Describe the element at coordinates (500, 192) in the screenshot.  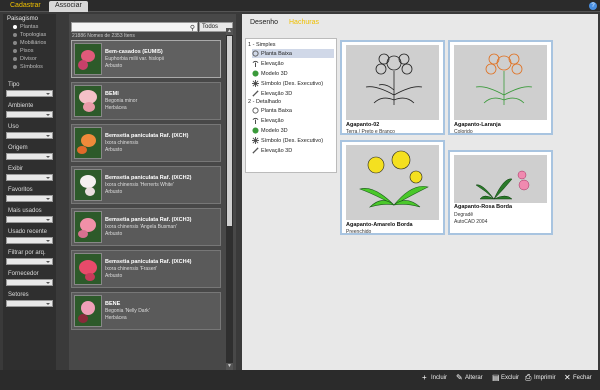
I see `drawing-tile: Agapanto-Rosa Borda Degradê AutoCAD 2004` at that location.